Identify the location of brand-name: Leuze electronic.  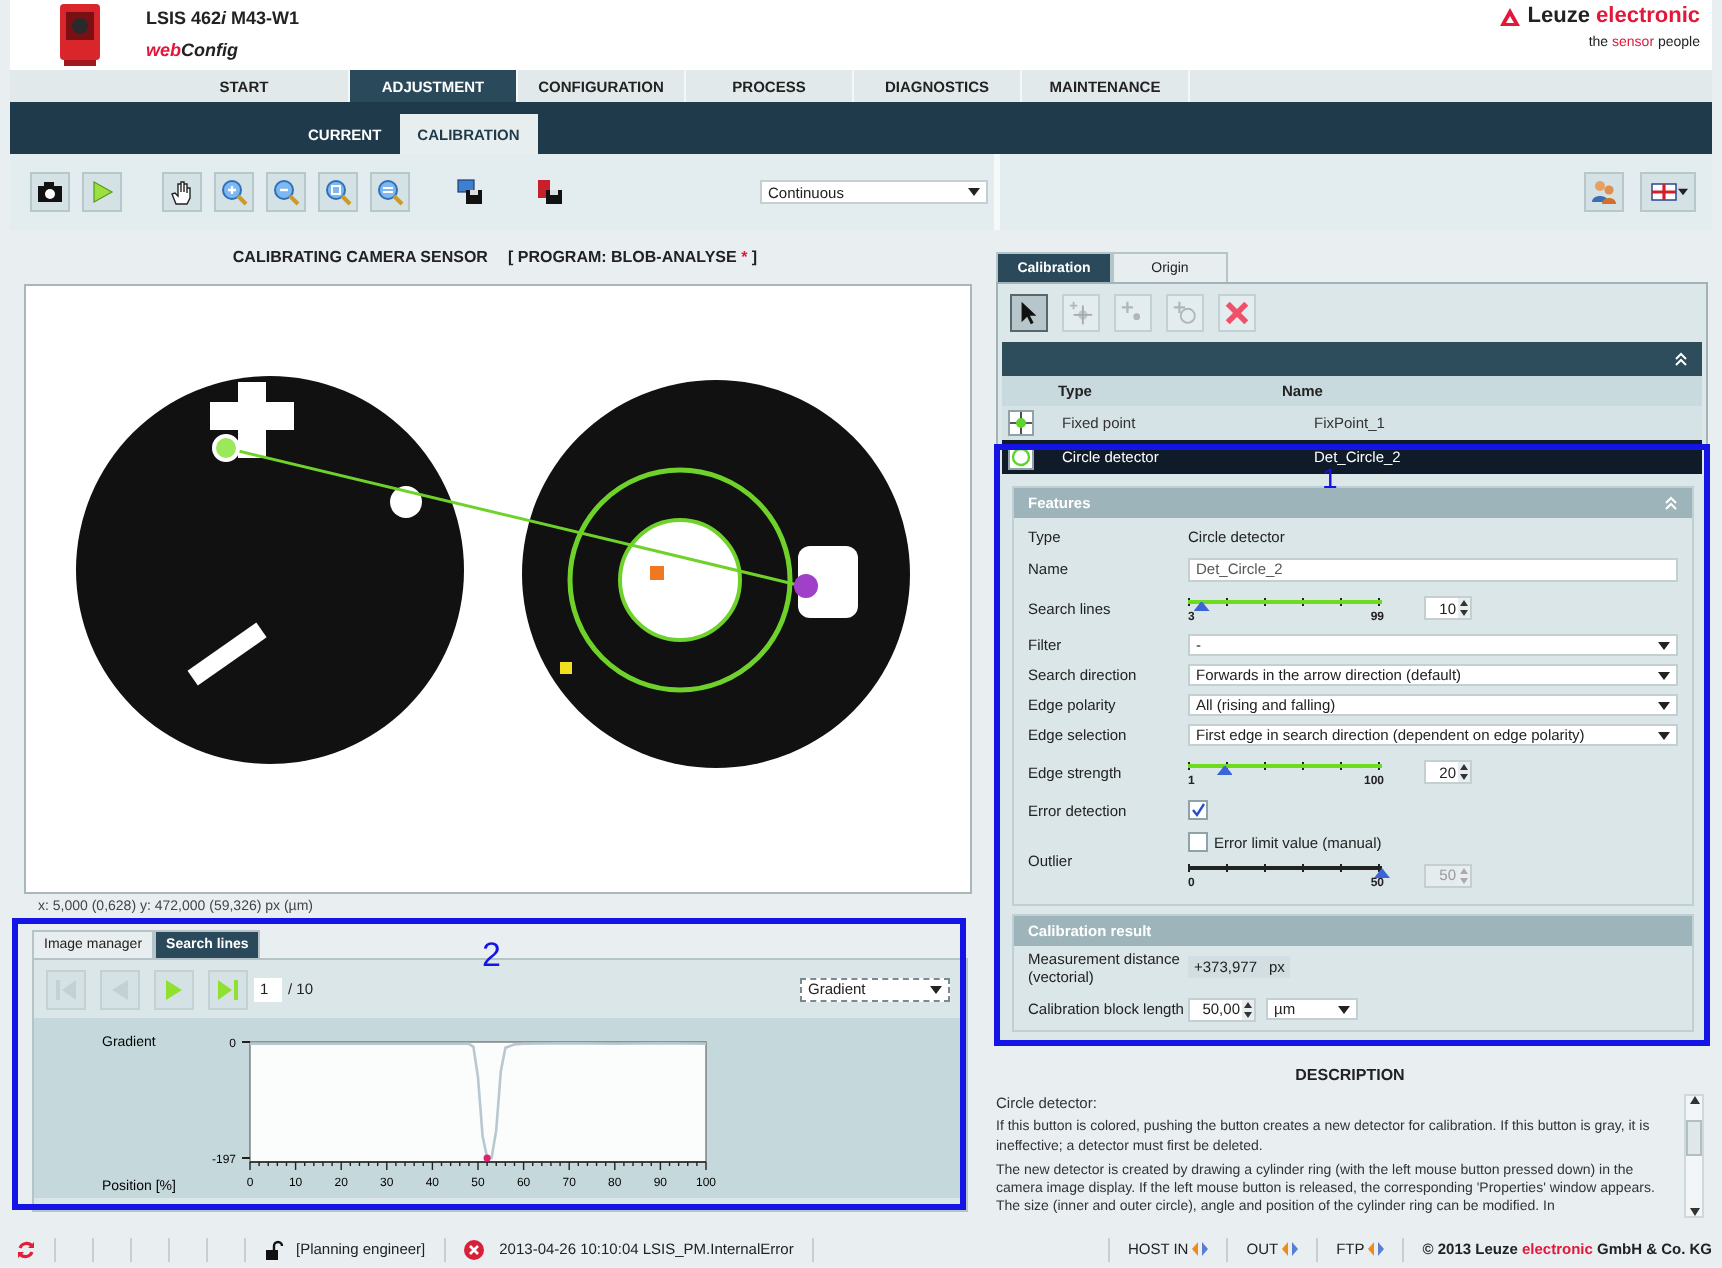
(1613, 16).